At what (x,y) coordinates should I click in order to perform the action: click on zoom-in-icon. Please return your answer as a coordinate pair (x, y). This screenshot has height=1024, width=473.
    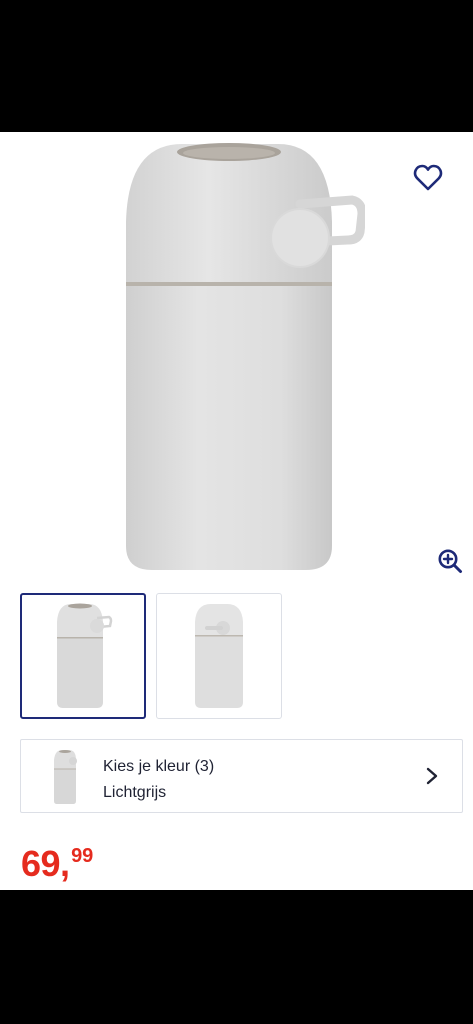
    Looking at the image, I should click on (450, 561).